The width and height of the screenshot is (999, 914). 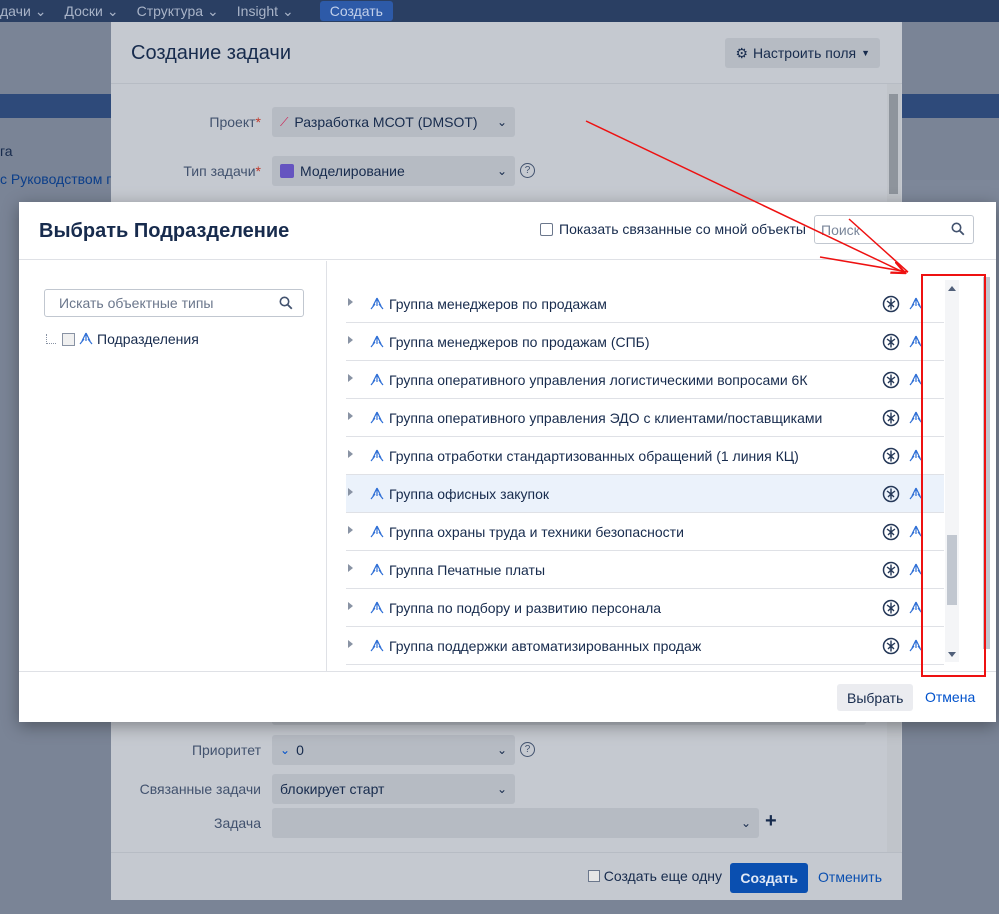 What do you see at coordinates (875, 697) in the screenshot?
I see `select-button: Выбрать` at bounding box center [875, 697].